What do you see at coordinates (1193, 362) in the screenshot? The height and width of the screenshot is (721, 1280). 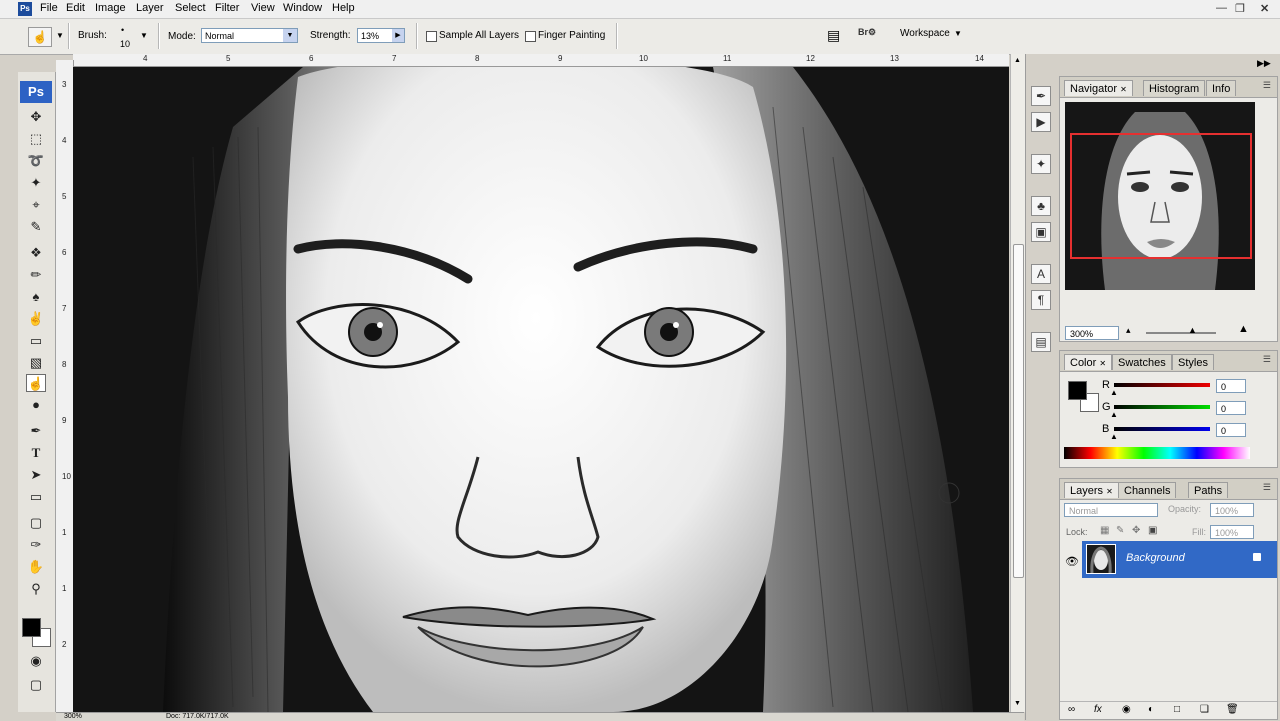 I see `tab-styles: Styles` at bounding box center [1193, 362].